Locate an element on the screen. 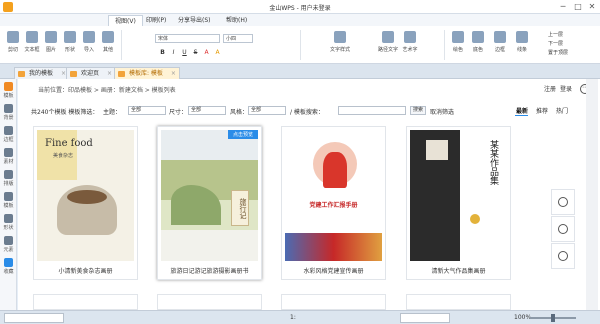 The width and height of the screenshot is (600, 324). template-card-party: 党建工作汇报手册 水彩风格党建宣传画册 is located at coordinates (333, 203).